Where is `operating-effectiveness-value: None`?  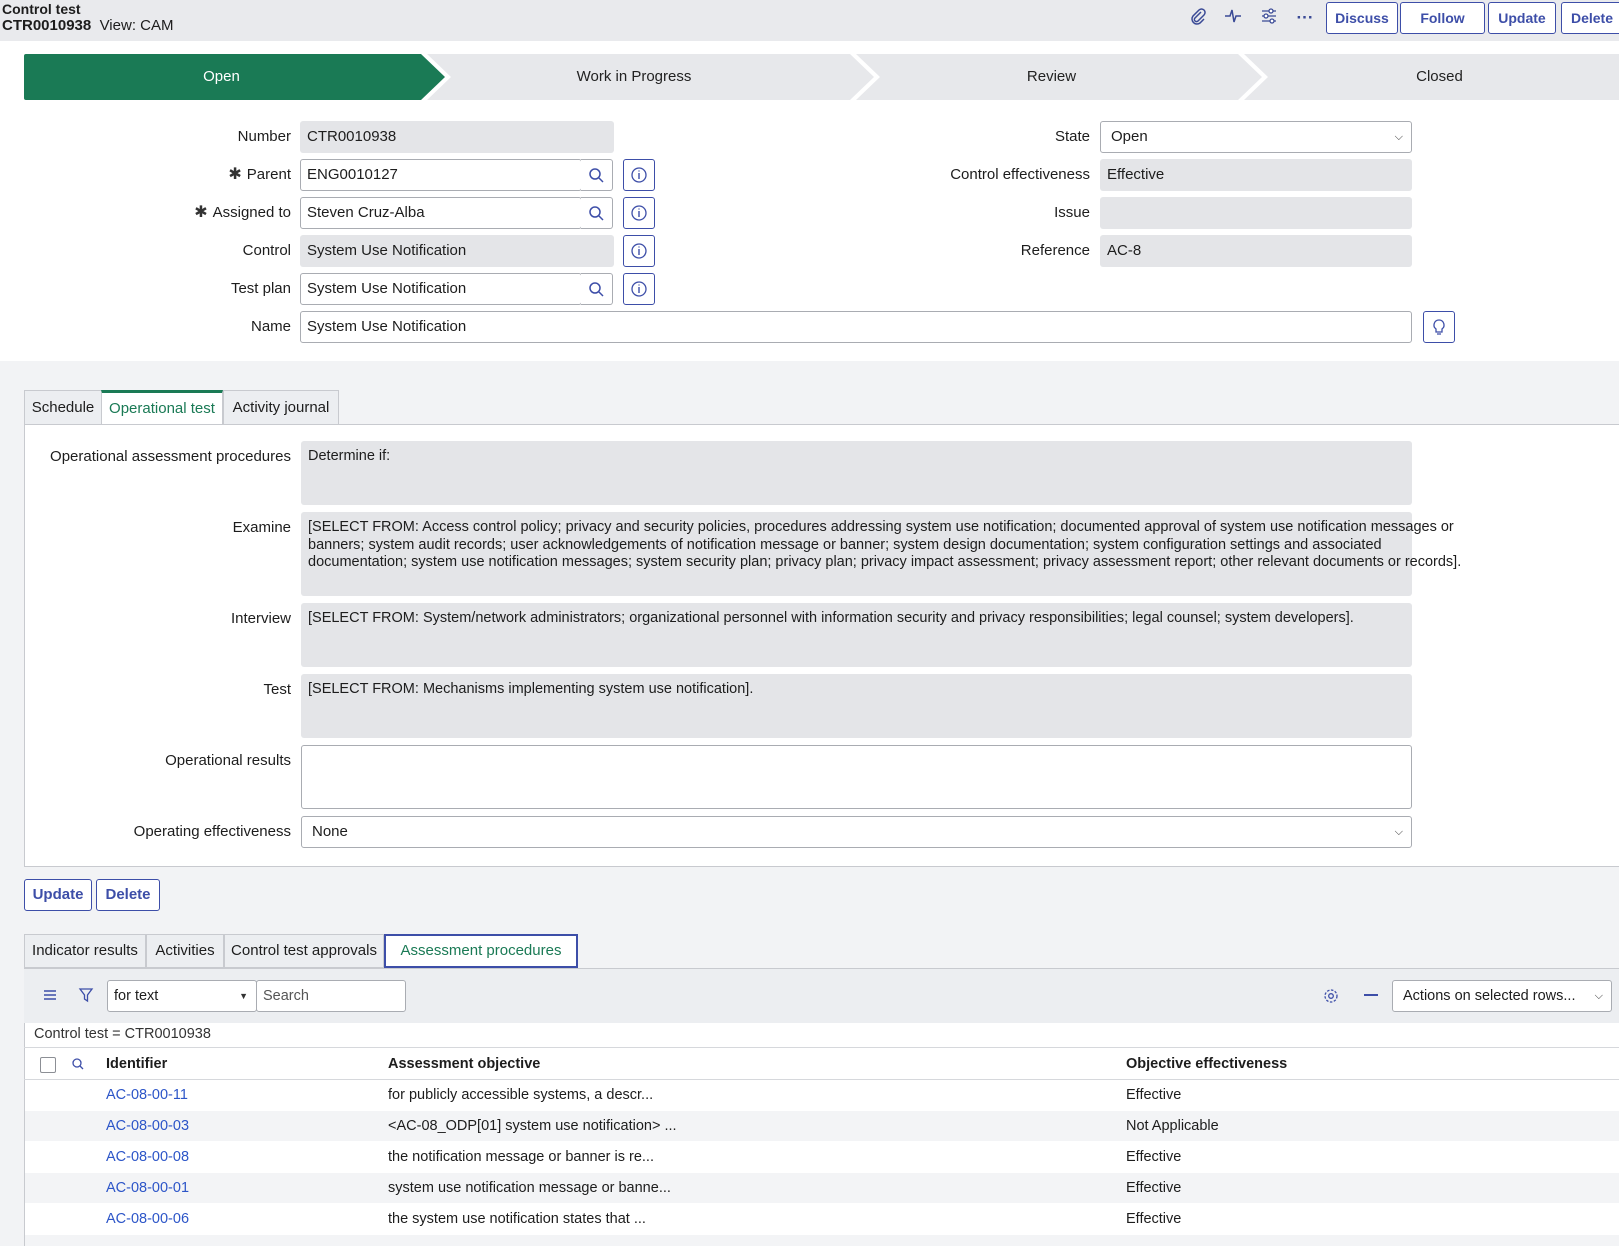
operating-effectiveness-value: None is located at coordinates (330, 831).